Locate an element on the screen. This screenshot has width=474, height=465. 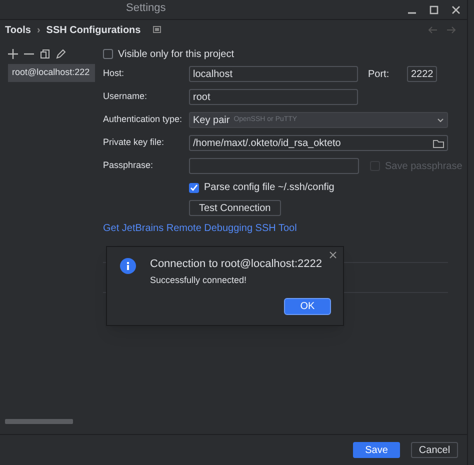
input-field: /home/maxt/.okteto/id_rsa_okteto is located at coordinates (318, 143).